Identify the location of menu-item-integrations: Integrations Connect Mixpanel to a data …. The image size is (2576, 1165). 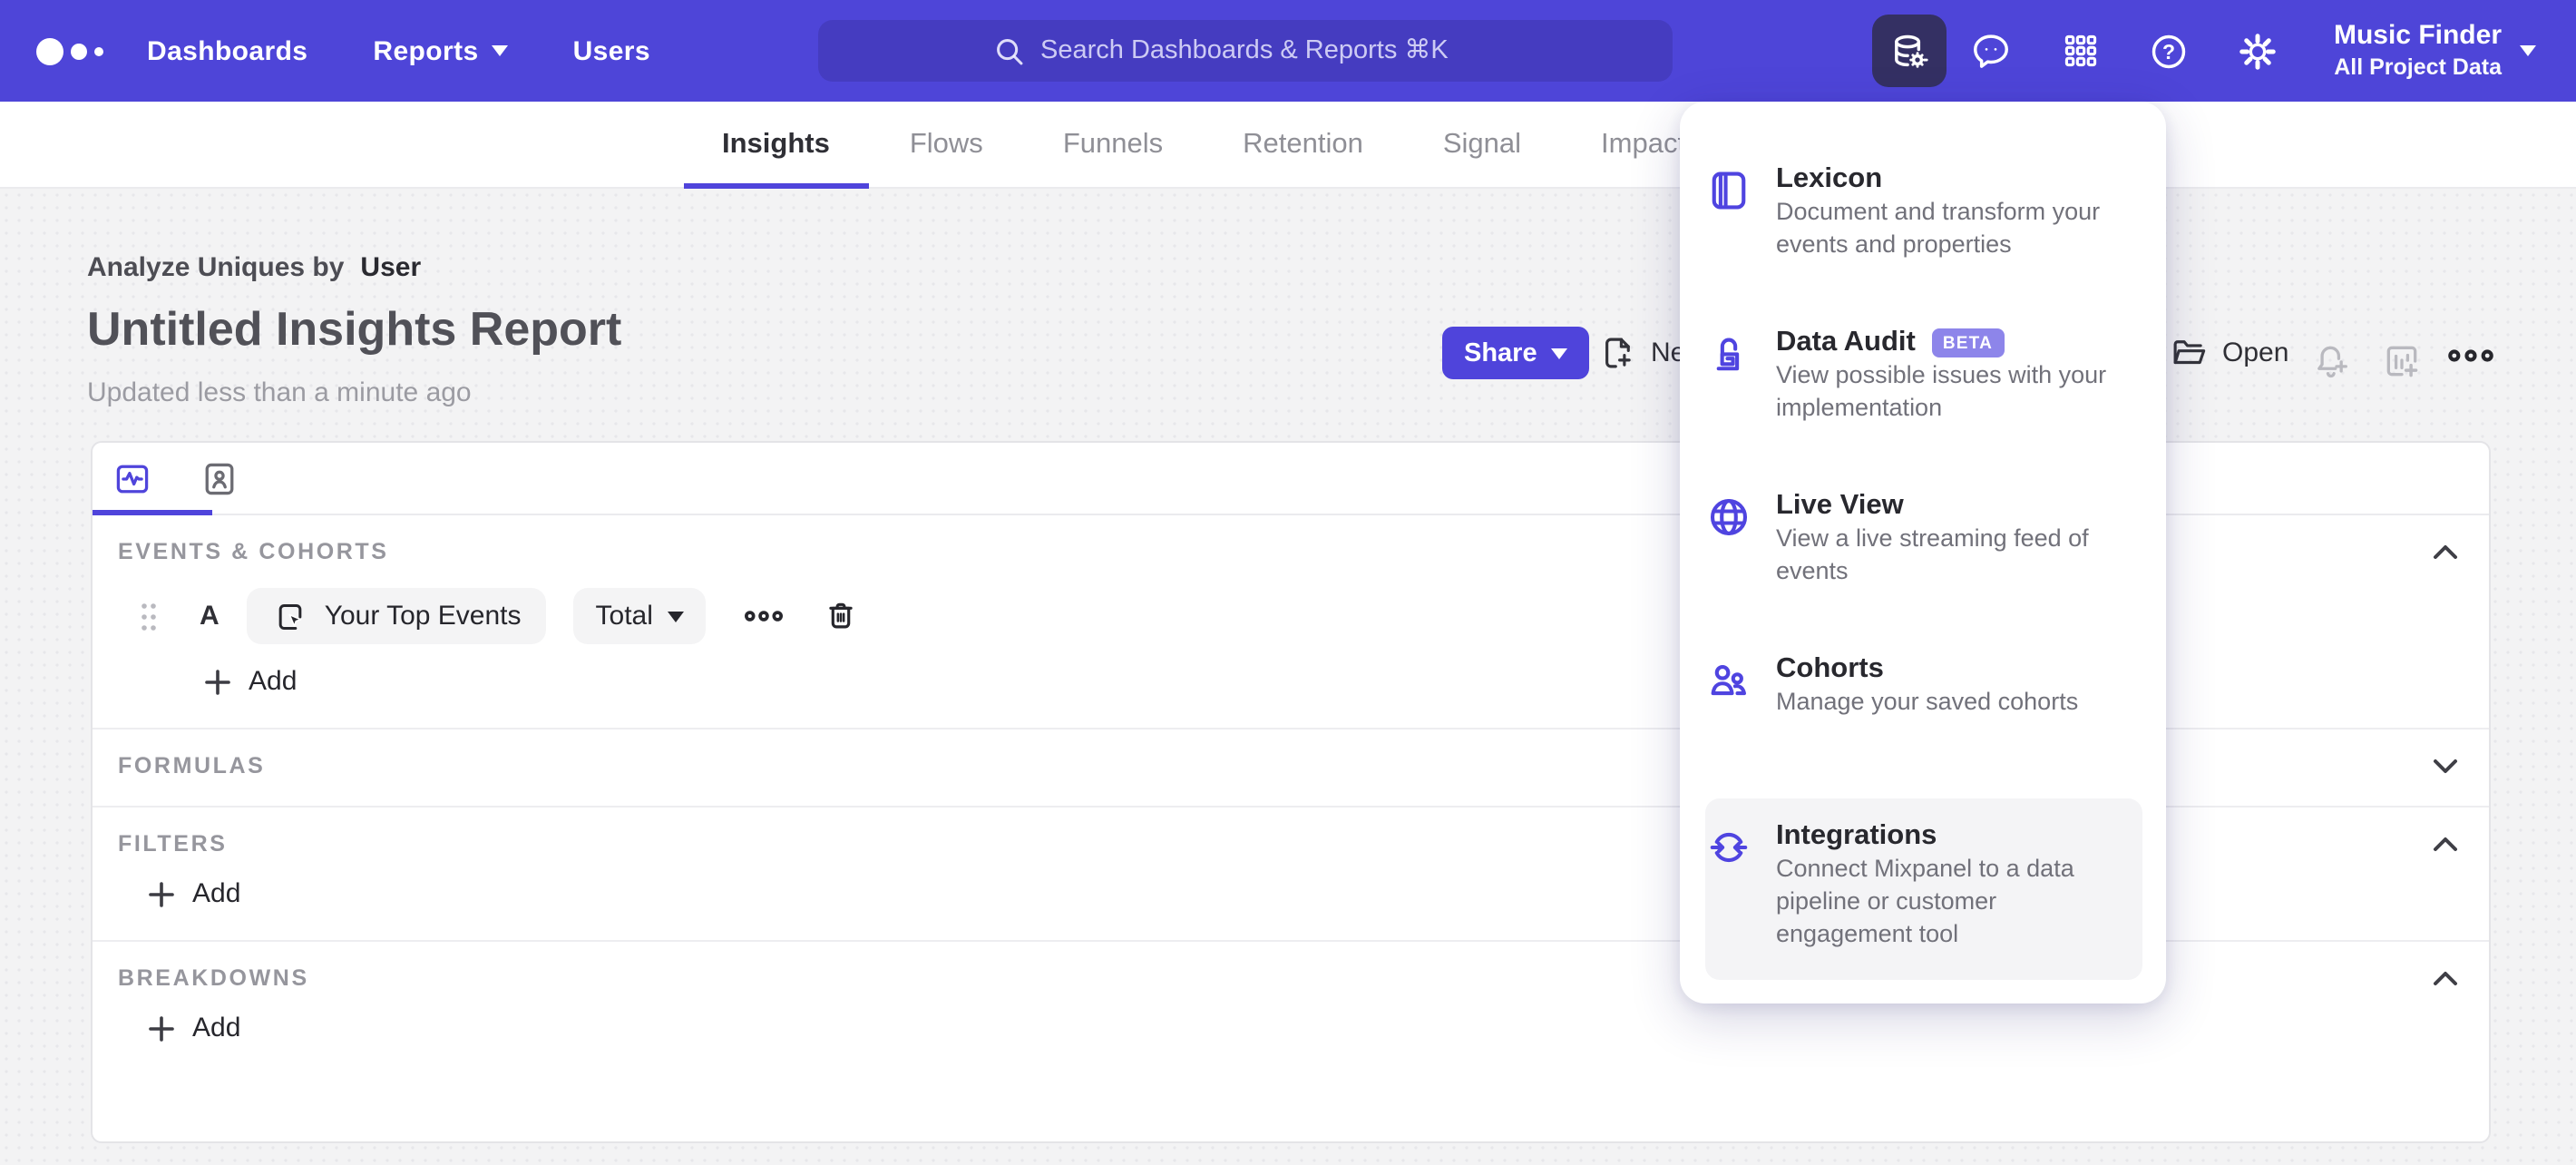
(1923, 889).